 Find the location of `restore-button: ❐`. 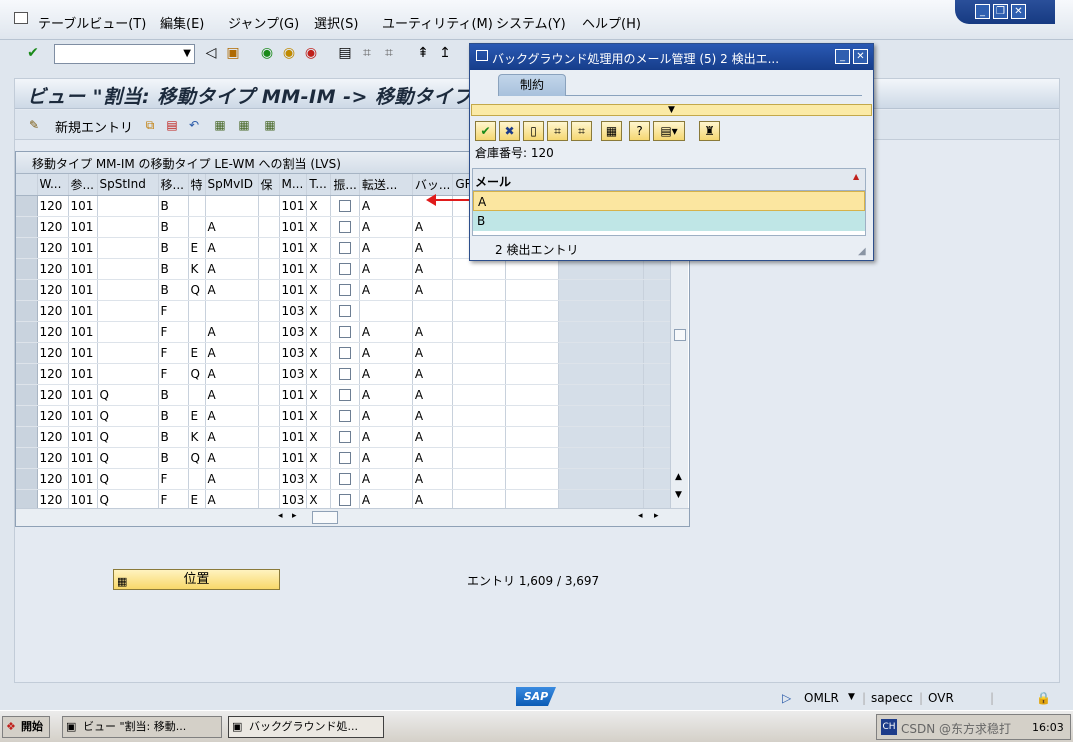

restore-button: ❐ is located at coordinates (1000, 11).